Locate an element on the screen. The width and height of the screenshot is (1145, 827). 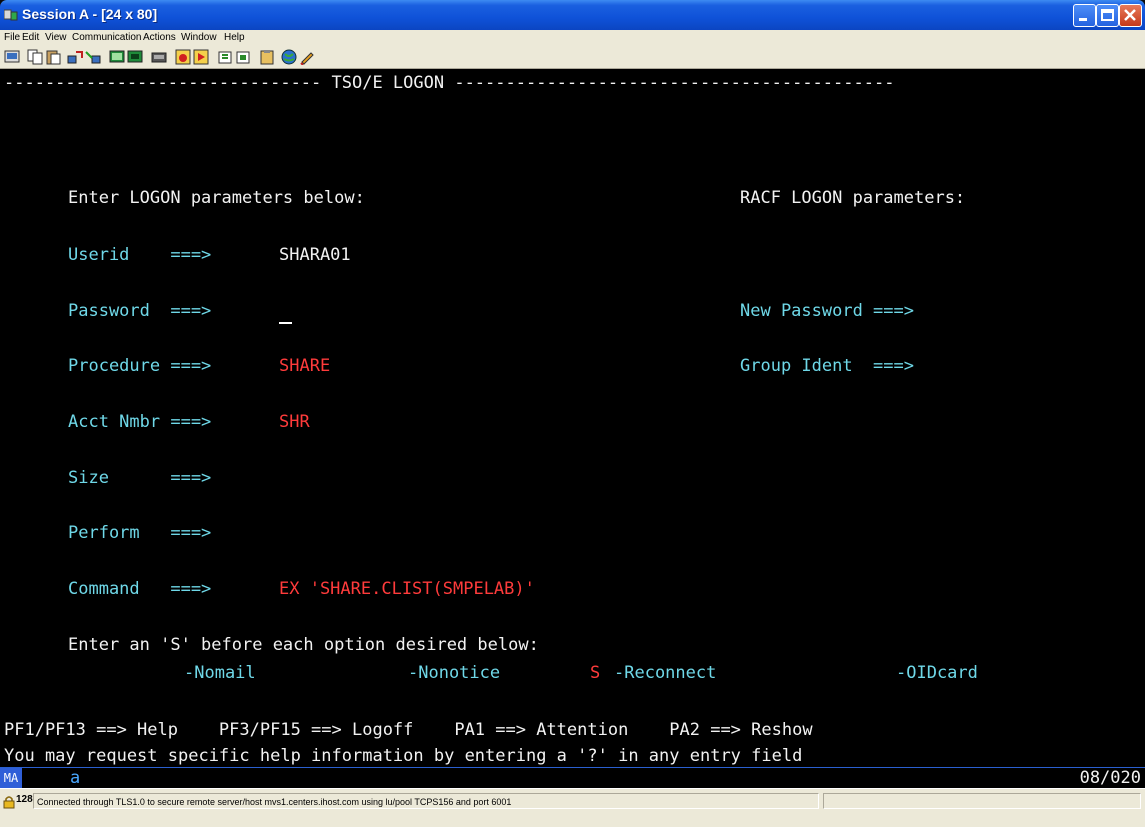
close-button is located at coordinates (1130, 15).